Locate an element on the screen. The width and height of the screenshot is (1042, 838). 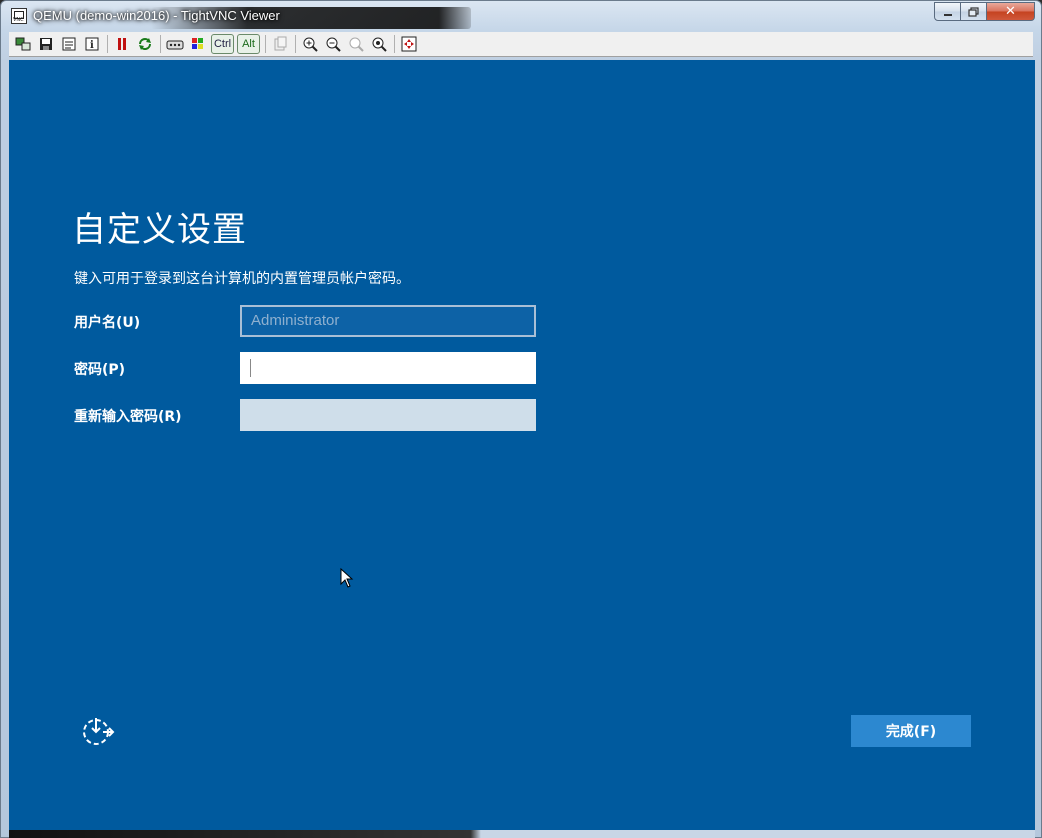
close-button: ✕ is located at coordinates (1011, 11).